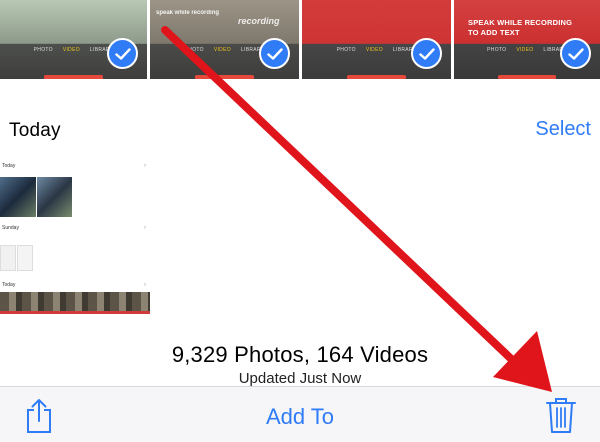 The image size is (600, 442). I want to click on section-title: Today, so click(35, 130).